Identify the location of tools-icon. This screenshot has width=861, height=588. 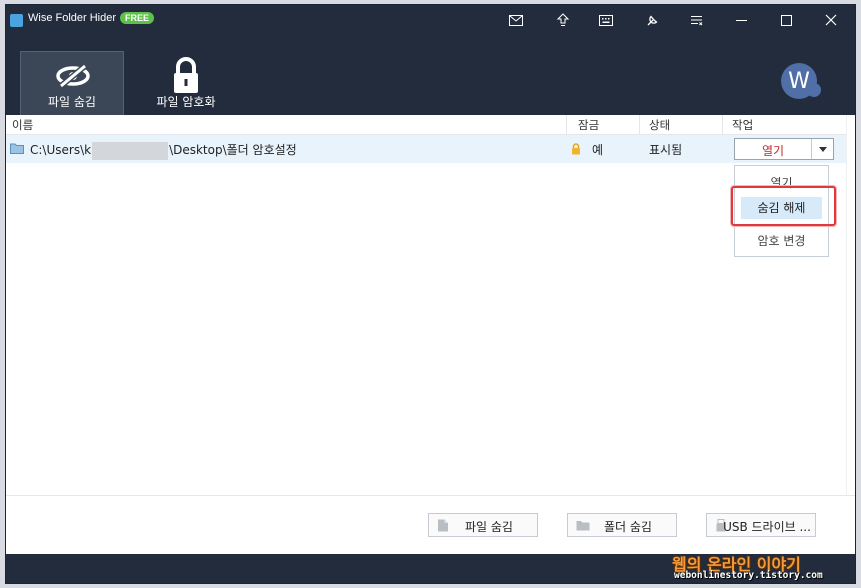
(652, 20).